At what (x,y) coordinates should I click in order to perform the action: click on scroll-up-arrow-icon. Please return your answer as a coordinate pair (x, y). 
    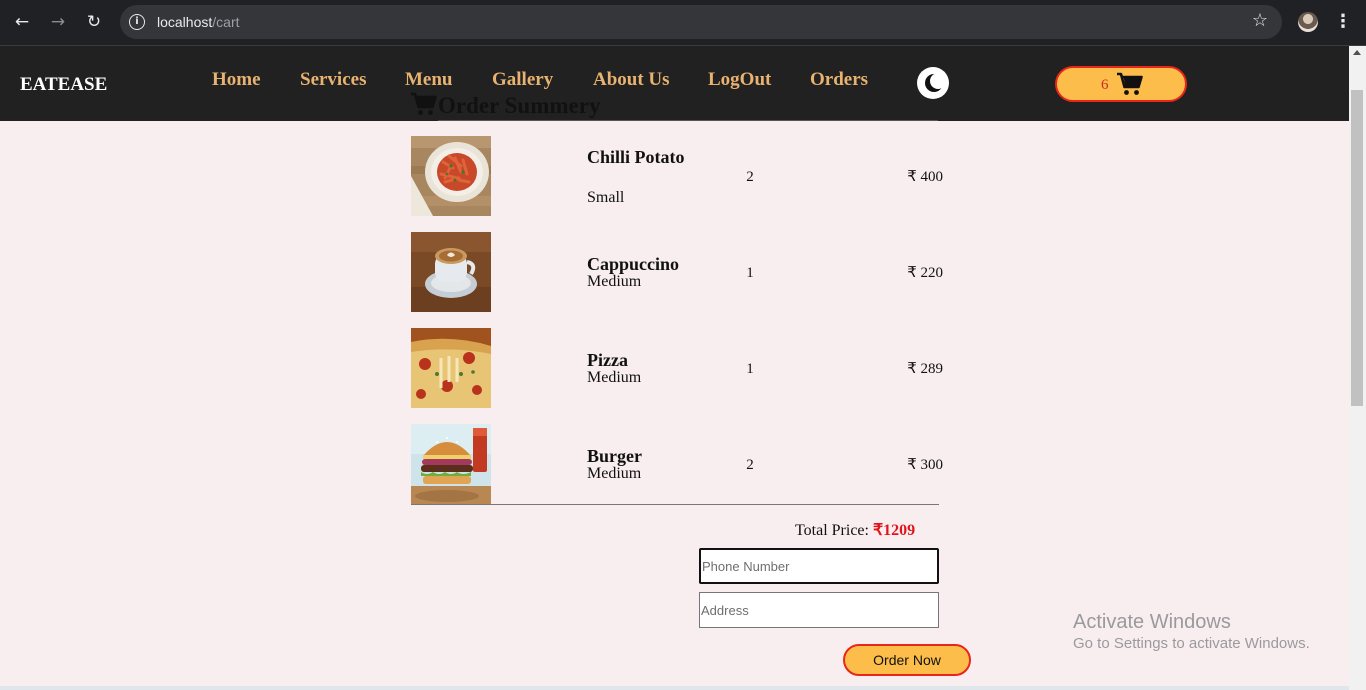
    Looking at the image, I should click on (1357, 52).